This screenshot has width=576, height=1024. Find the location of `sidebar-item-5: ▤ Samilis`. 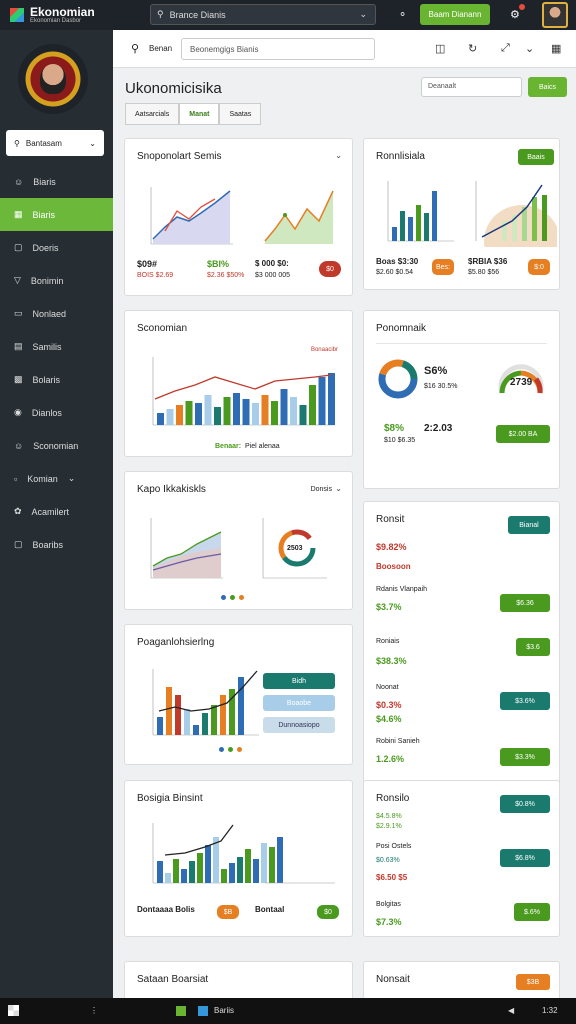

sidebar-item-5: ▤ Samilis is located at coordinates (56, 346).